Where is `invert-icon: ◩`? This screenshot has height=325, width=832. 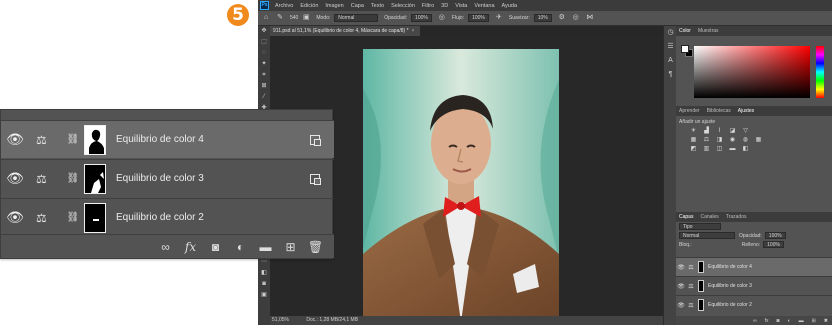 invert-icon: ◩ is located at coordinates (693, 149).